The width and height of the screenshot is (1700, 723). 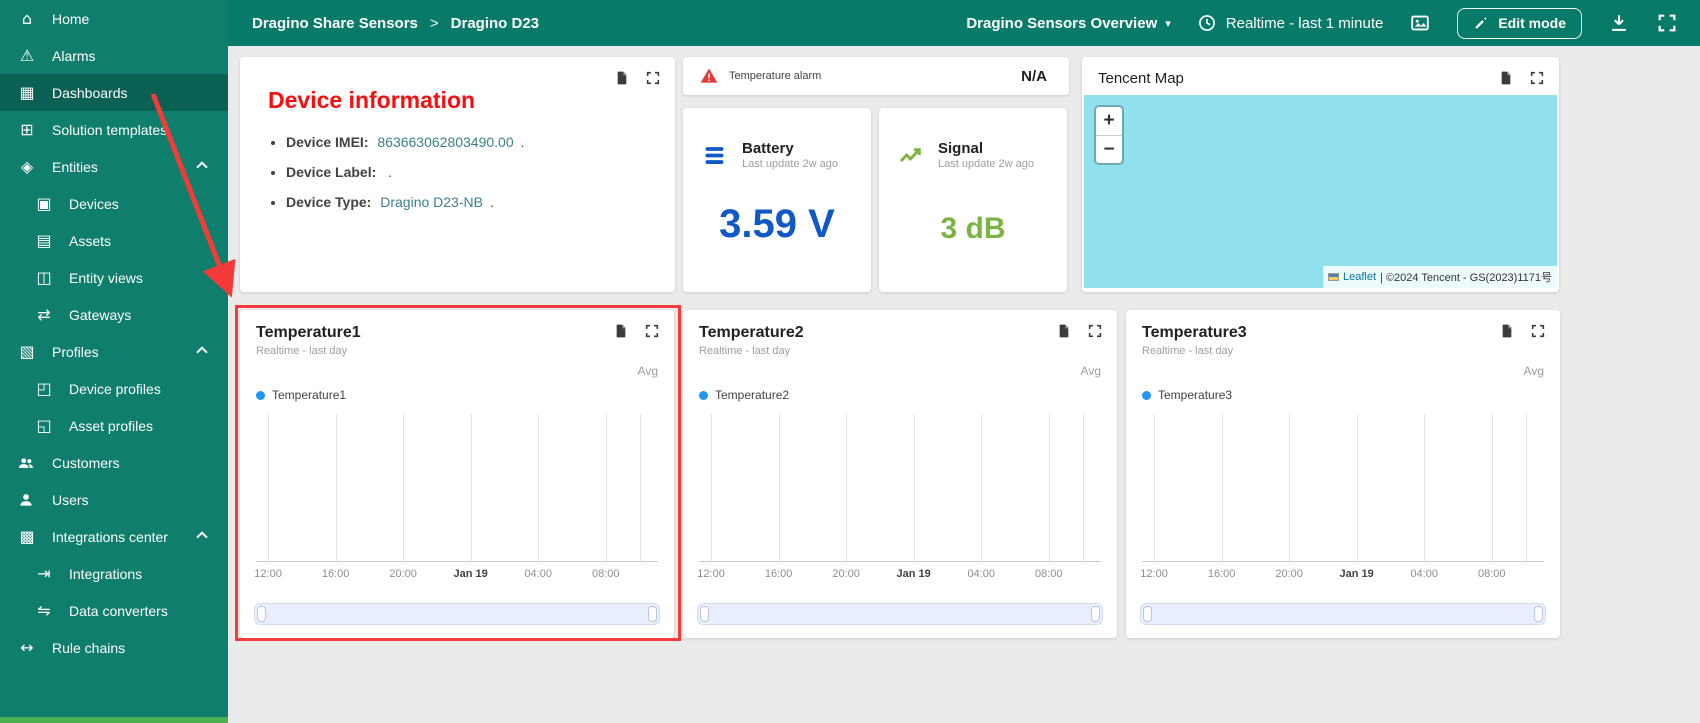 What do you see at coordinates (26, 499) in the screenshot?
I see `users-icon` at bounding box center [26, 499].